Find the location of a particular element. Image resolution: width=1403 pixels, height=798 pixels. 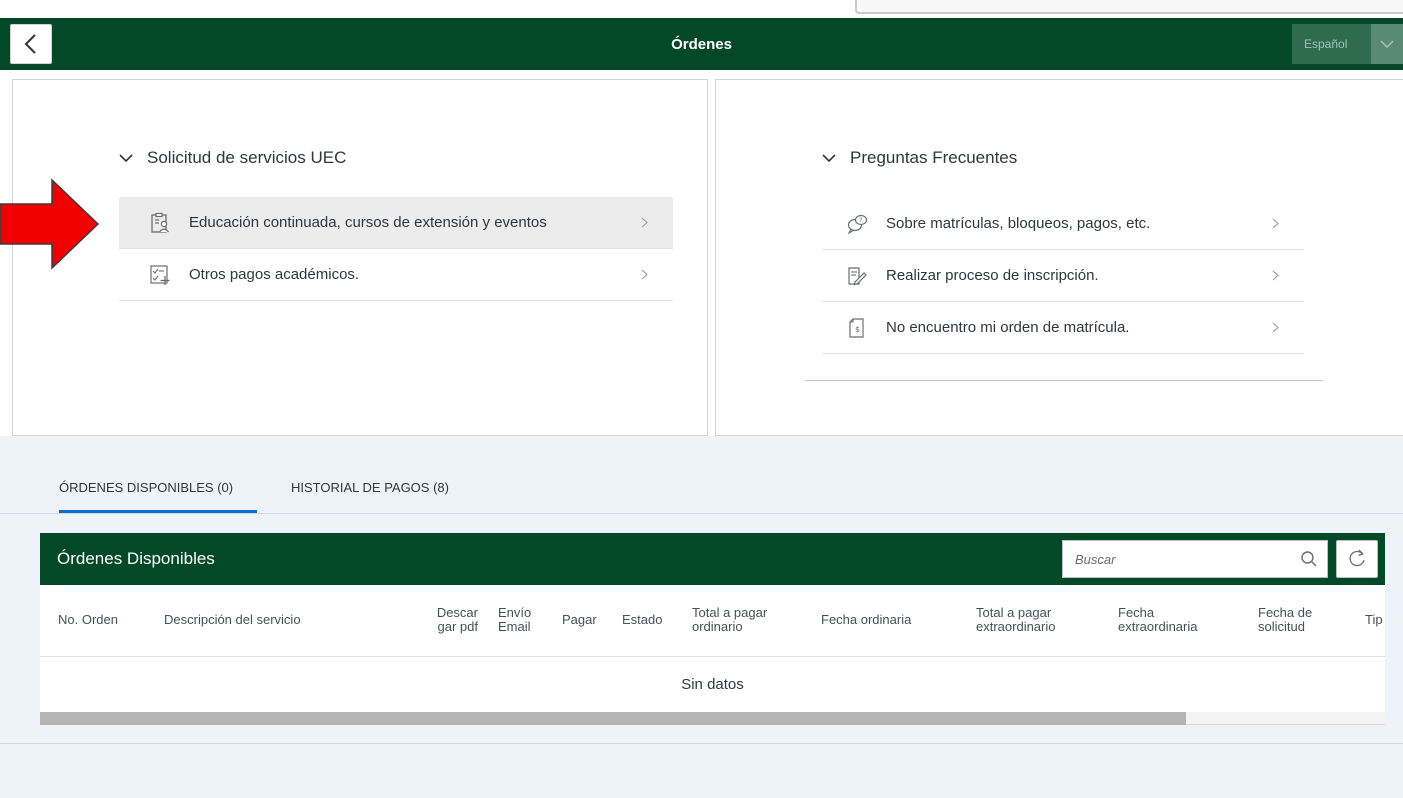

faq-item-missing-order: $ No encuentro mi orden de matrícula. is located at coordinates (1063, 328).